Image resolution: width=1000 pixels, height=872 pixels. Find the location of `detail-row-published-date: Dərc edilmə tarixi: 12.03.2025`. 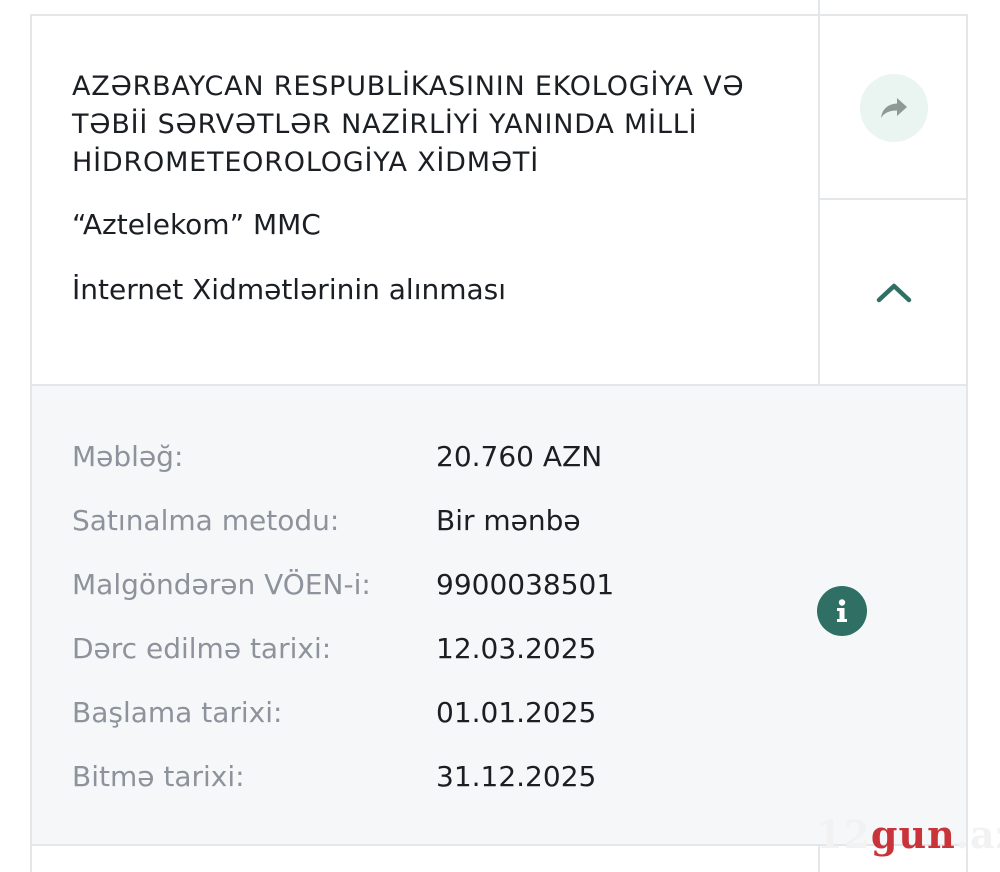

detail-row-published-date: Dərc edilmə tarixi: 12.03.2025 is located at coordinates (334, 648).